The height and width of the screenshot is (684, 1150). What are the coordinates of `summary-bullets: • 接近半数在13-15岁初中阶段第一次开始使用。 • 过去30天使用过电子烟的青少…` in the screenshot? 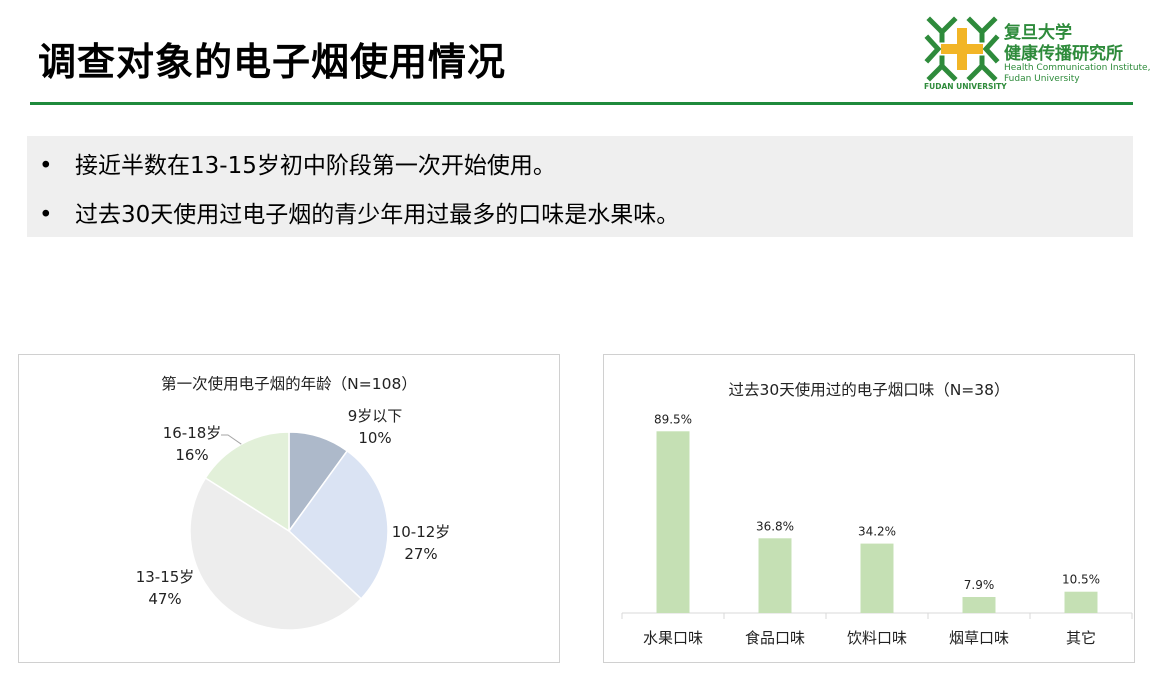 It's located at (580, 186).